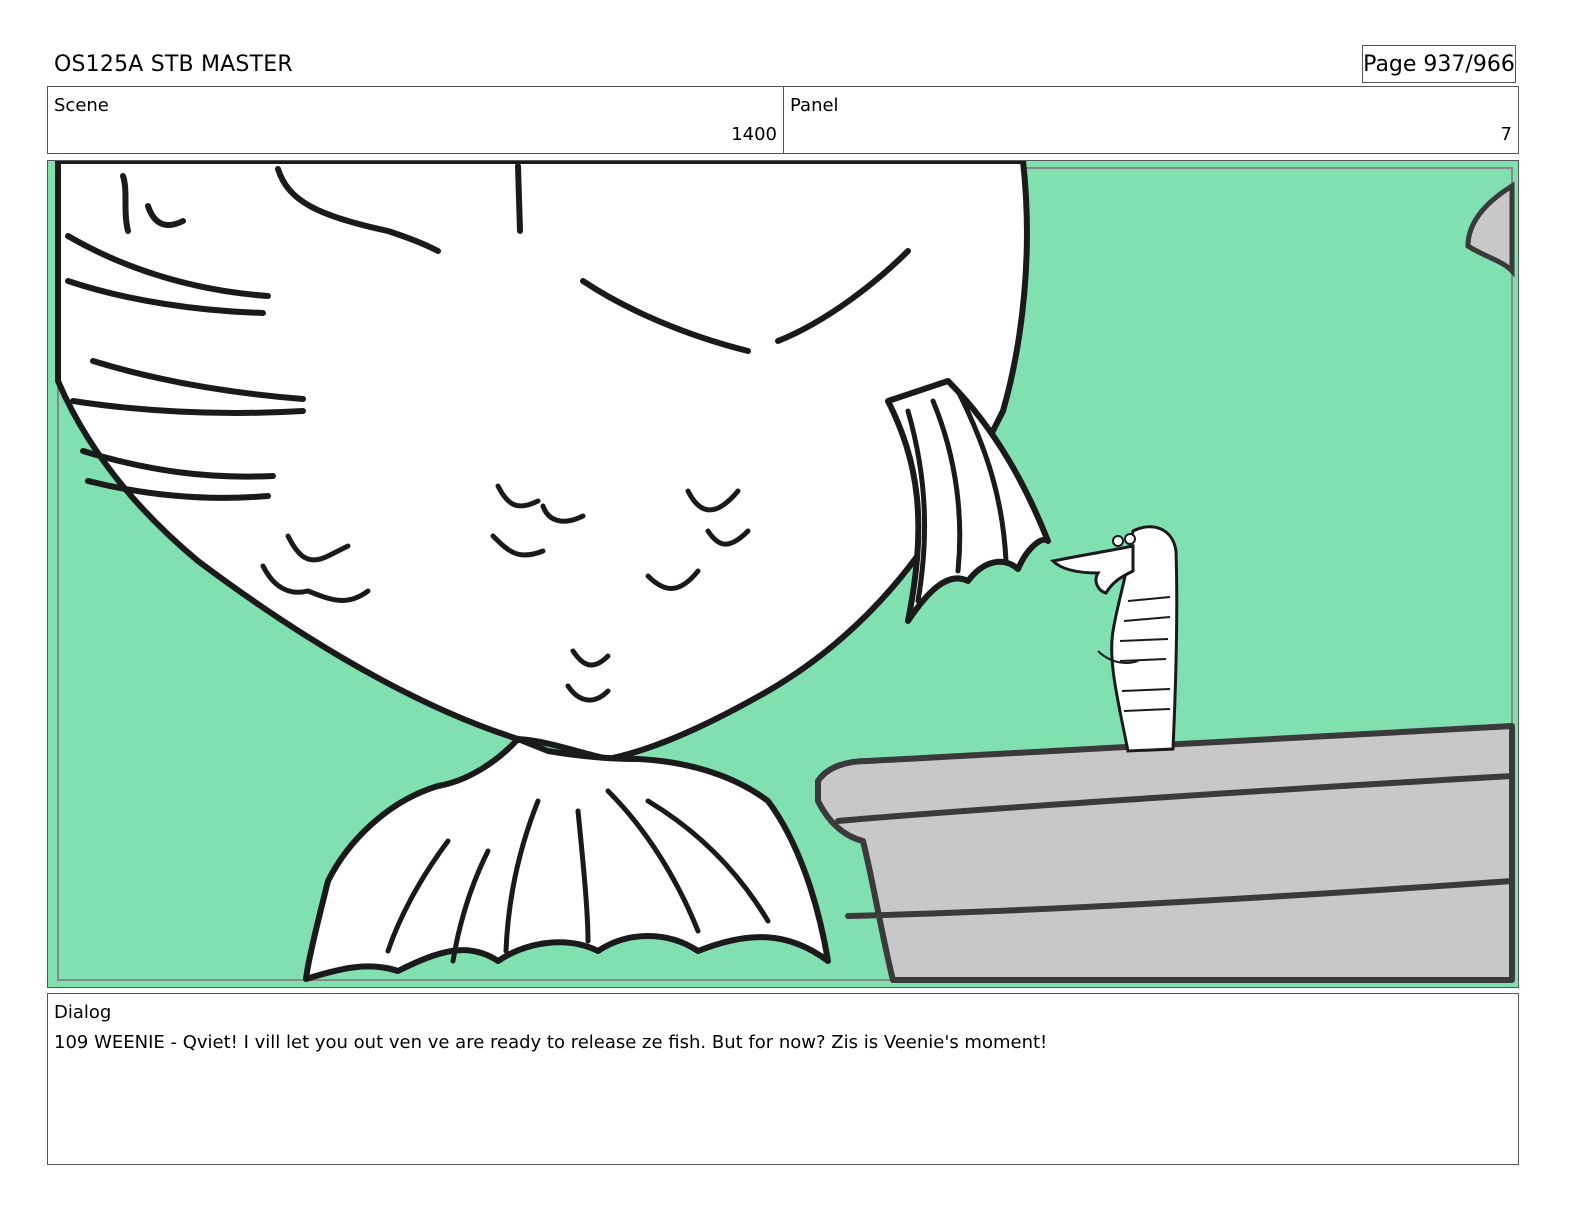 The image size is (1584, 1224). What do you see at coordinates (1439, 64) in the screenshot?
I see `page-number: Page 937/966` at bounding box center [1439, 64].